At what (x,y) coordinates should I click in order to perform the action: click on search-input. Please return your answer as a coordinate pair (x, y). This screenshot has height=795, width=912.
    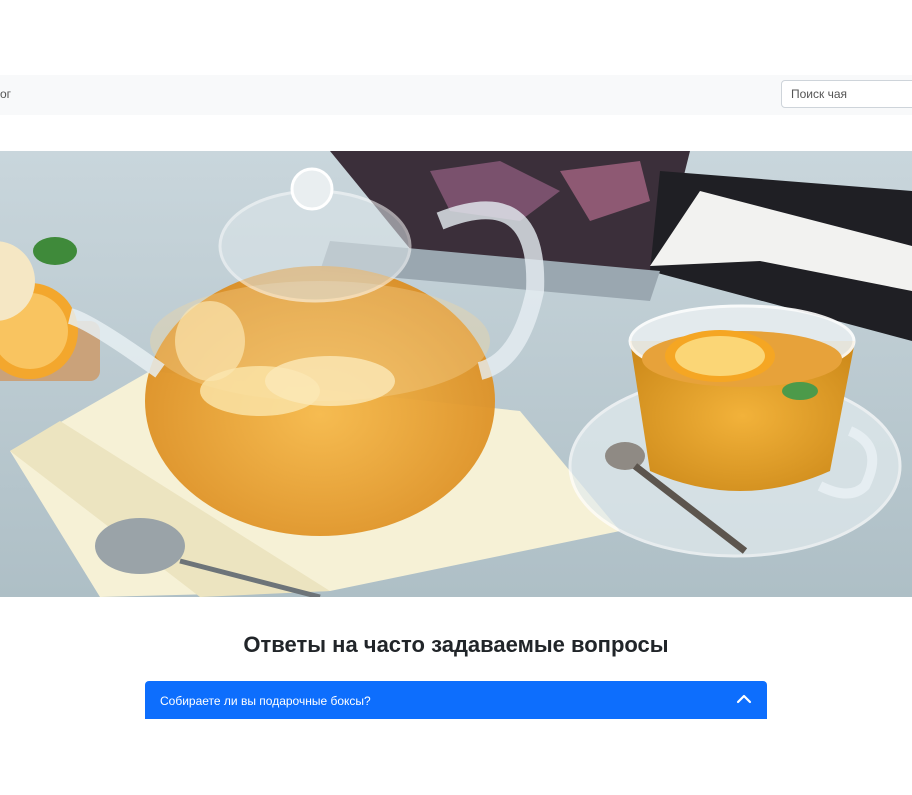
    Looking at the image, I should click on (846, 94).